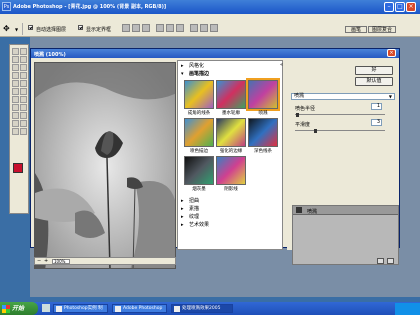 The image size is (420, 315). What do you see at coordinates (340, 114) in the screenshot?
I see `radius-slider` at bounding box center [340, 114].